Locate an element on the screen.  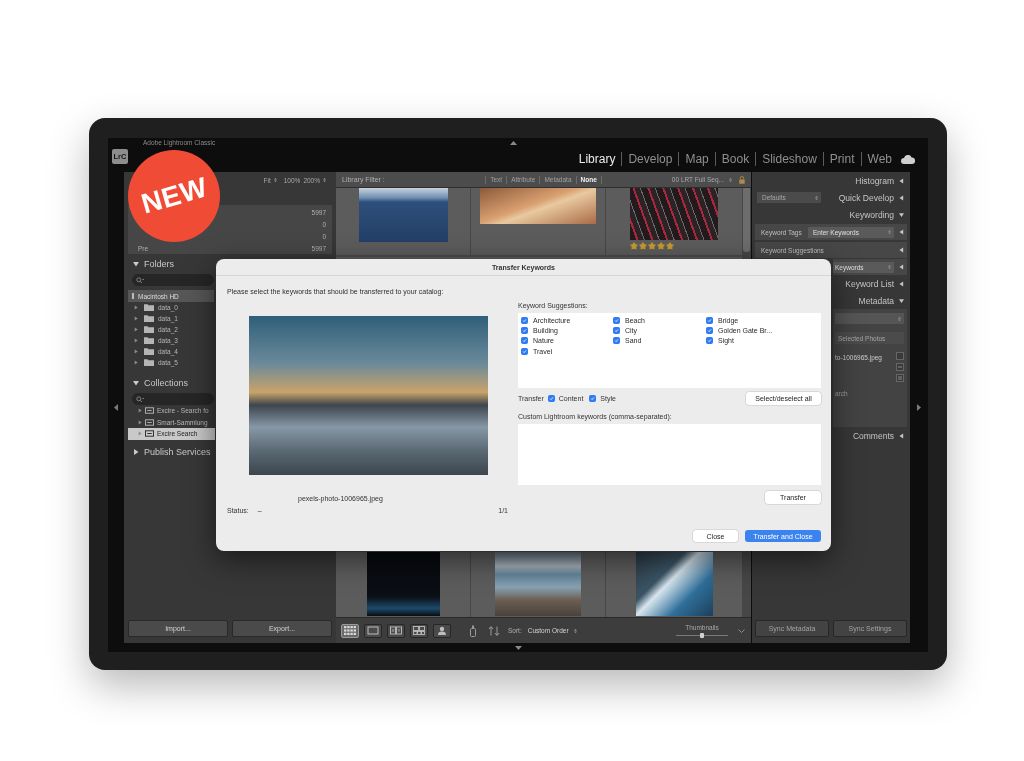
module-tab: Web is located at coordinates (876, 159).